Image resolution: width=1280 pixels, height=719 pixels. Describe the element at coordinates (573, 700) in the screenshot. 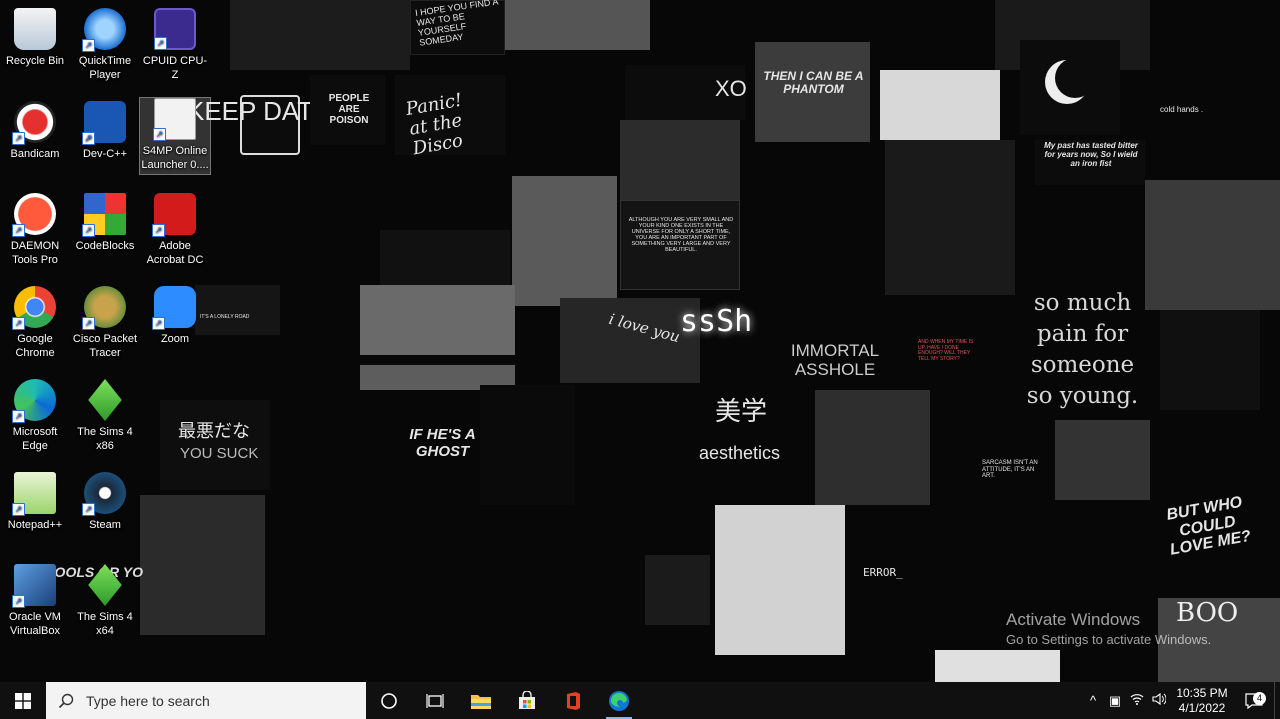

I see `office-button` at that location.